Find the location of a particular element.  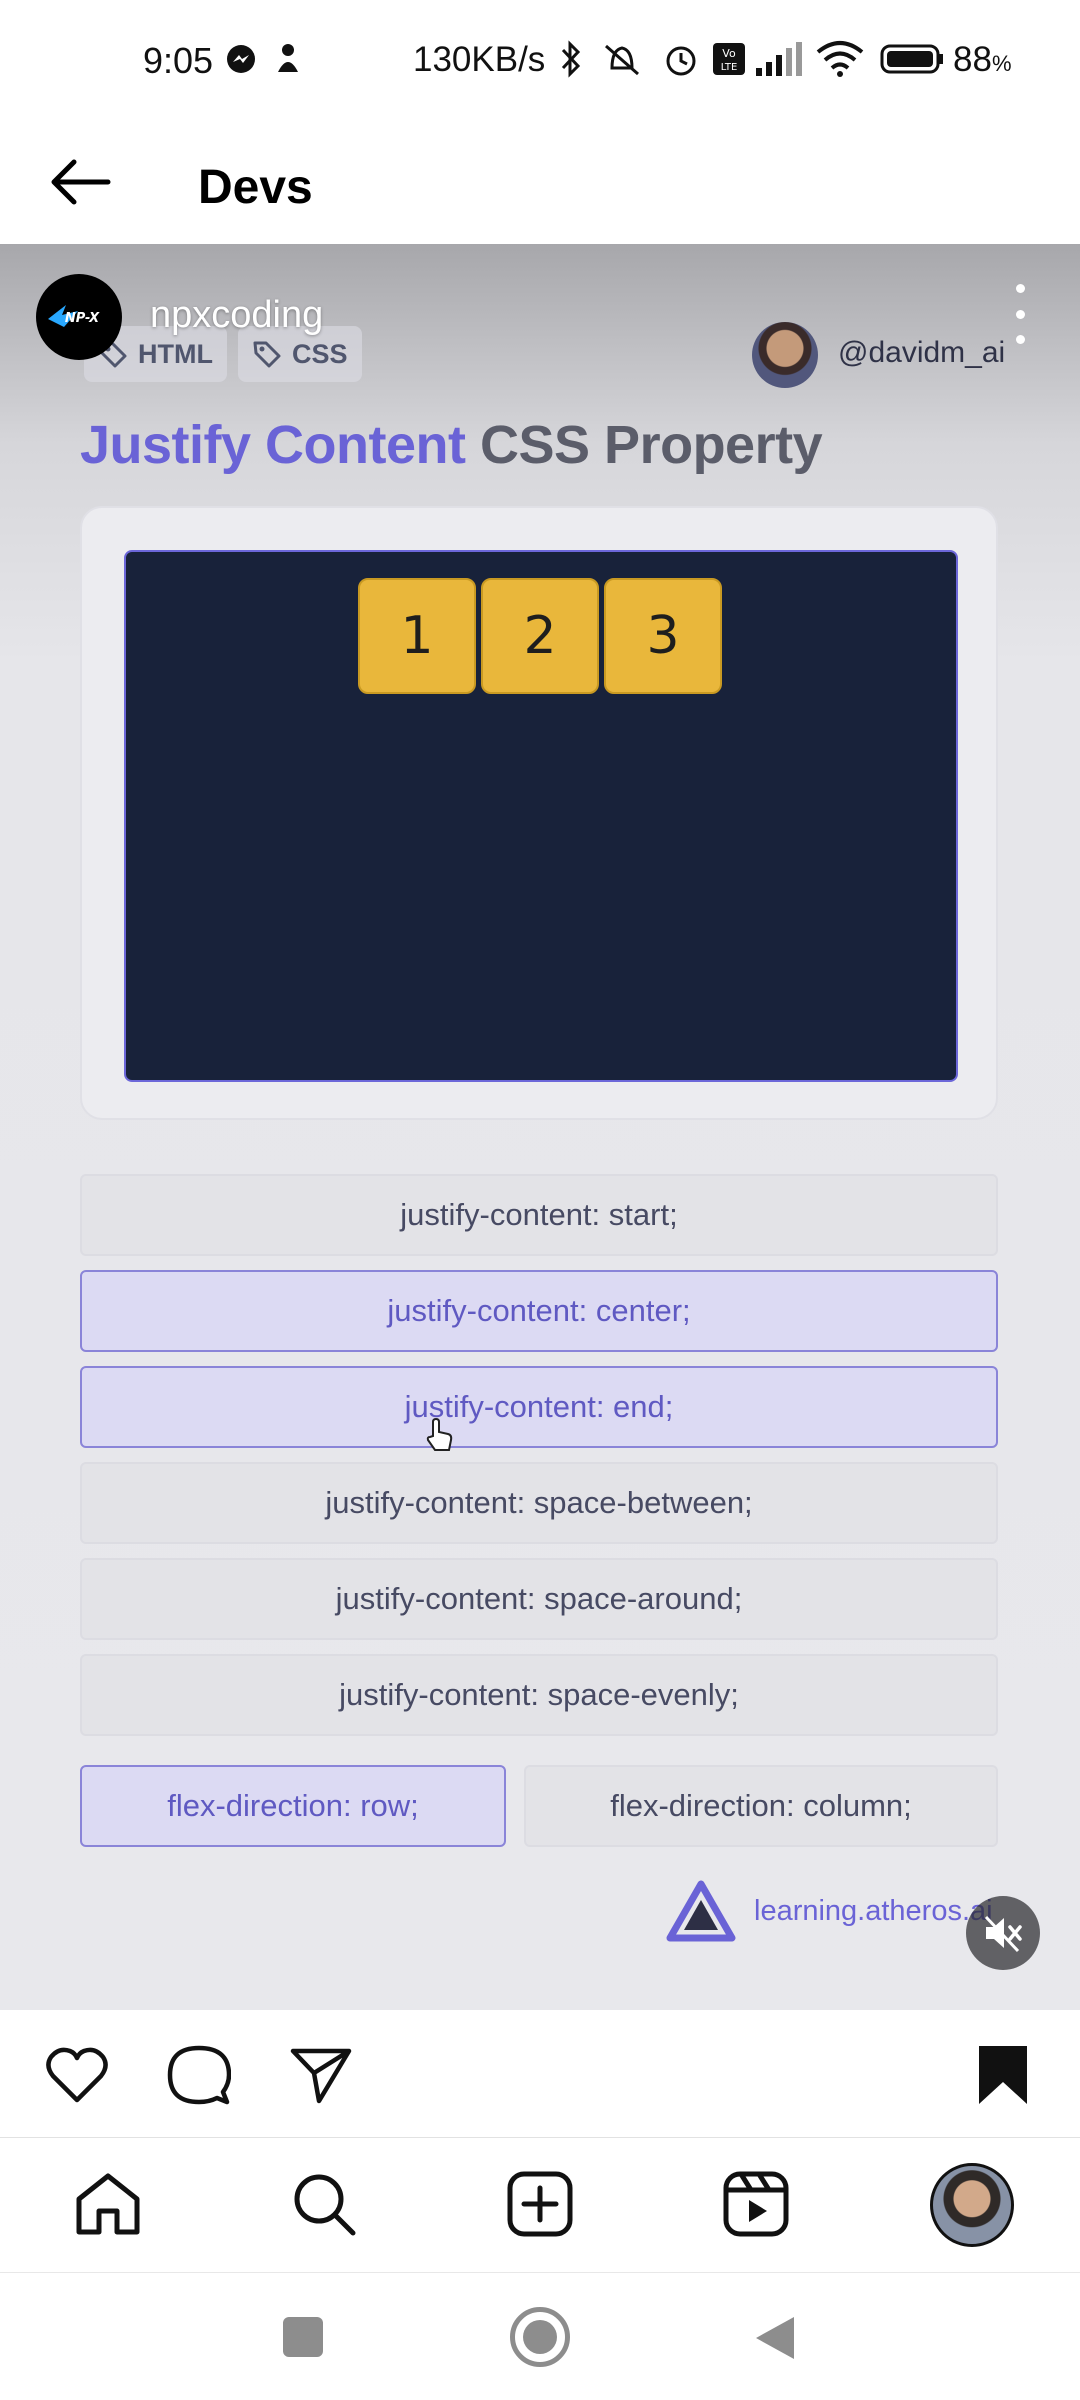

creator-avatar is located at coordinates (785, 355).